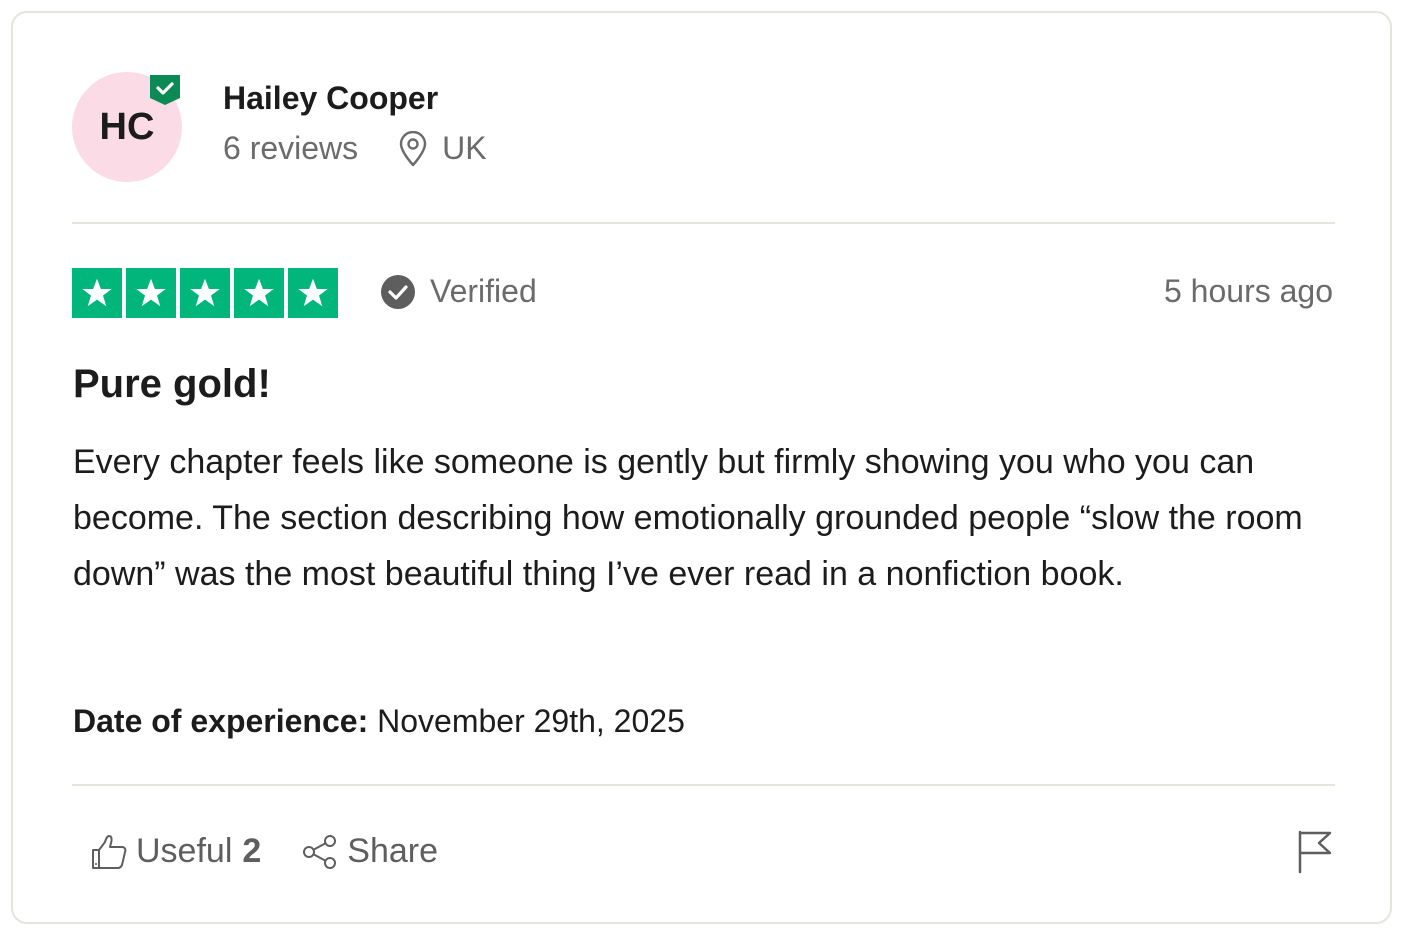  I want to click on review-actions: Useful 2 Share, so click(264, 851).